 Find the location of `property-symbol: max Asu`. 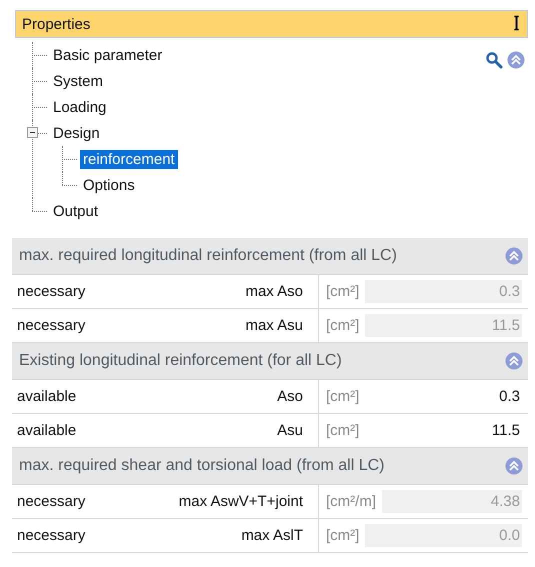

property-symbol: max Asu is located at coordinates (274, 325).